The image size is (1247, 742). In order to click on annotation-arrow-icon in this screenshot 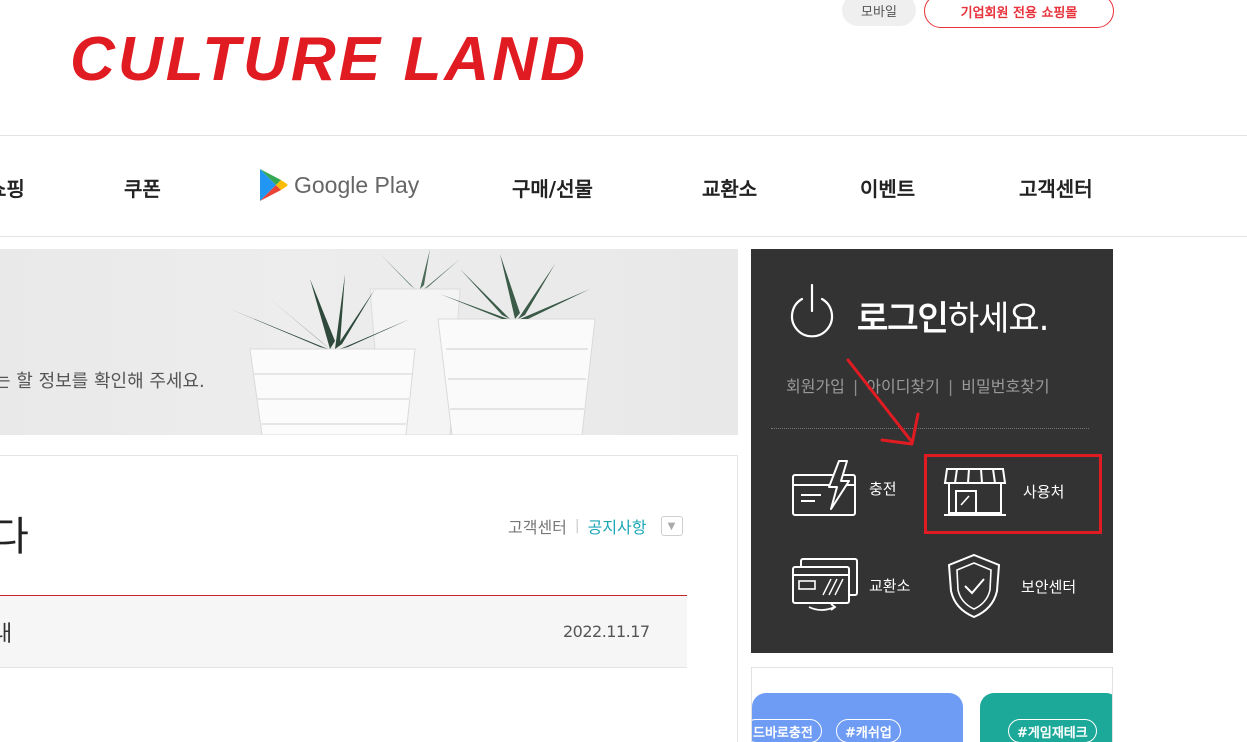, I will do `click(883, 402)`.